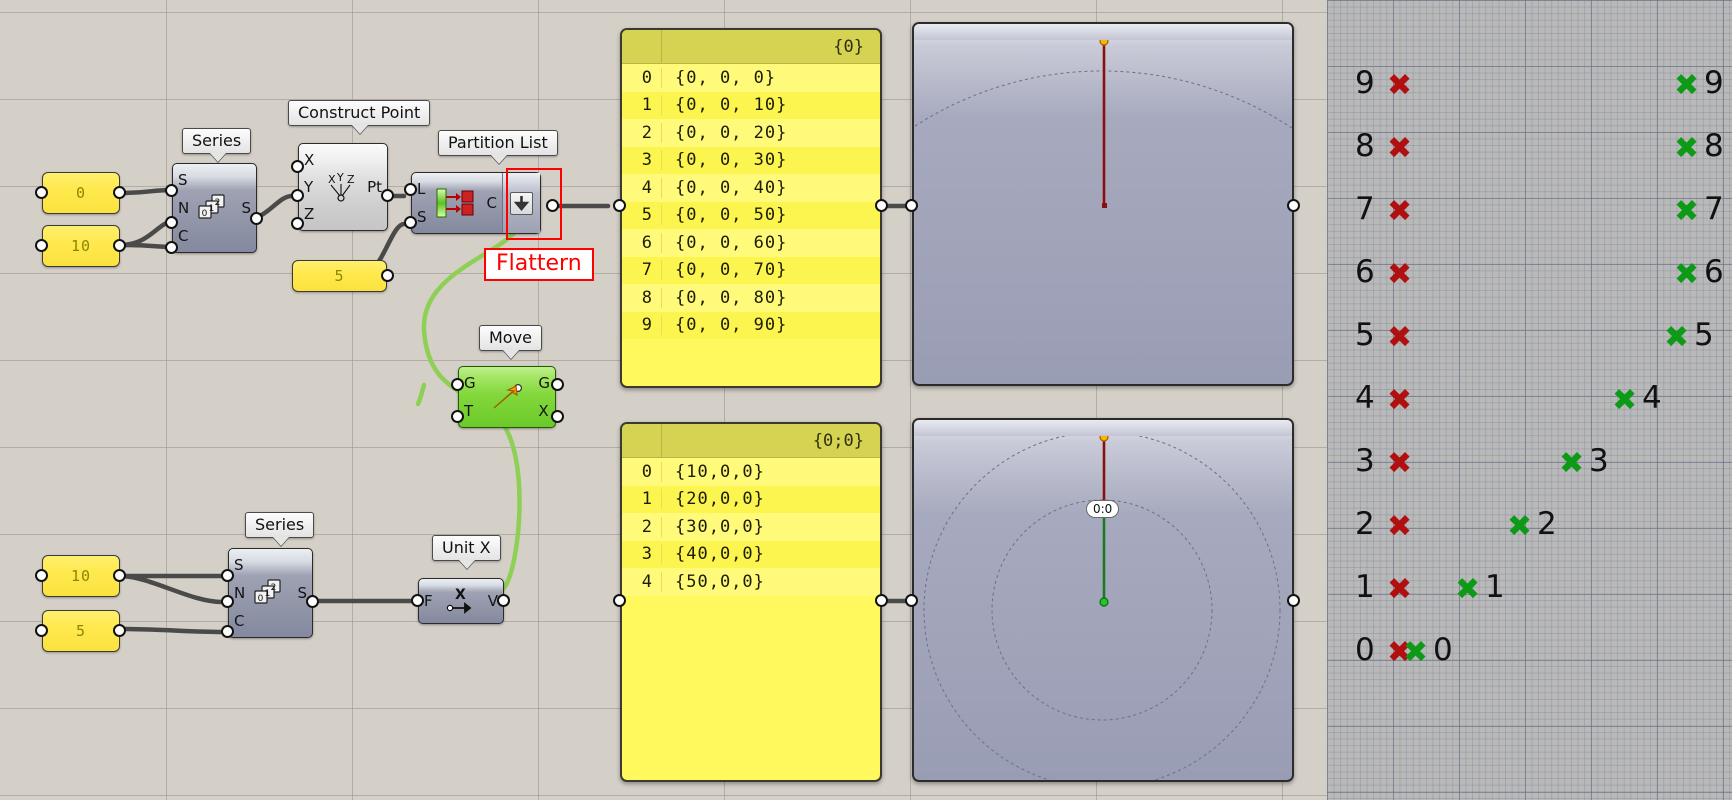 The width and height of the screenshot is (1732, 800). Describe the element at coordinates (720, 581) in the screenshot. I see `panel-row-value: {50,0,0}` at that location.